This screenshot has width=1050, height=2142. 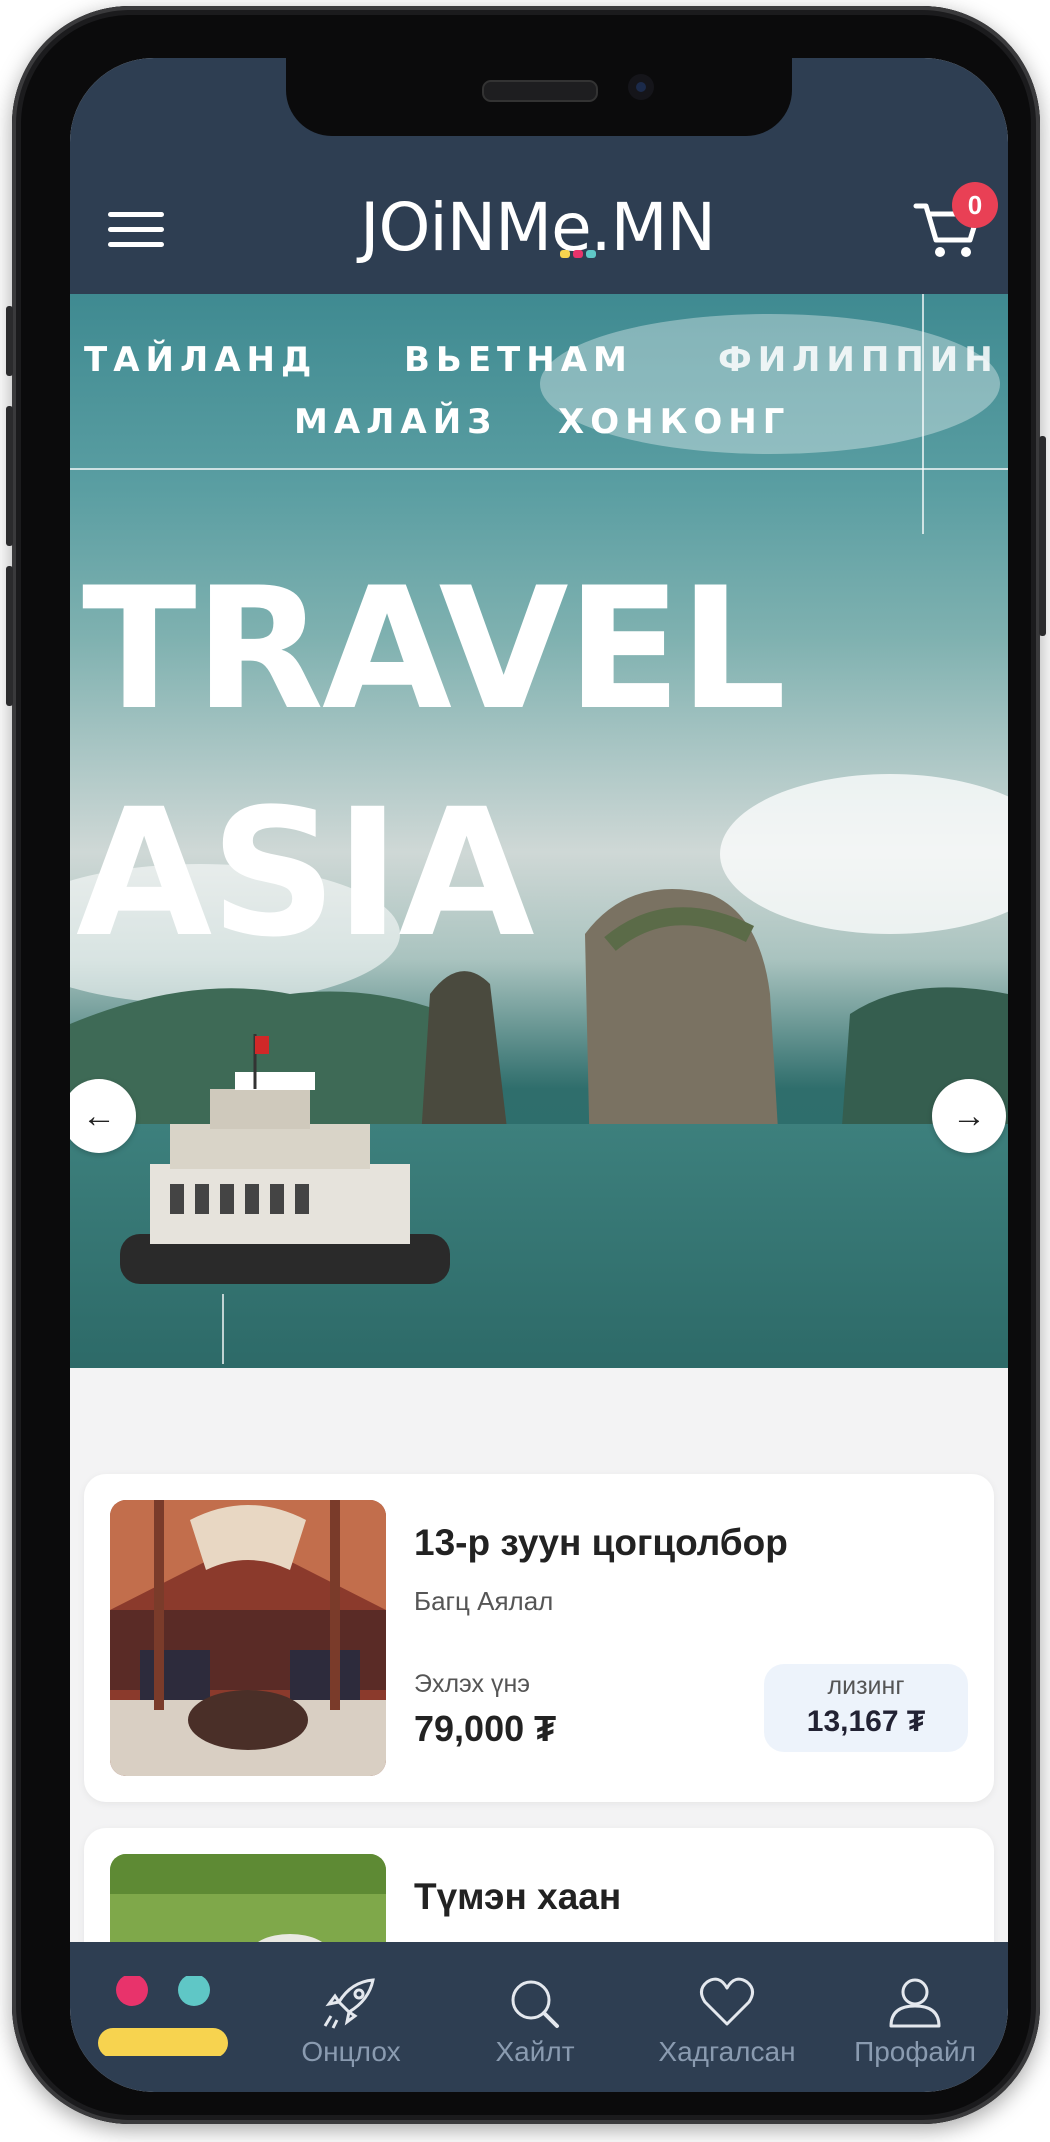 I want to click on lease-value: 13,167 ₮, so click(x=866, y=1721).